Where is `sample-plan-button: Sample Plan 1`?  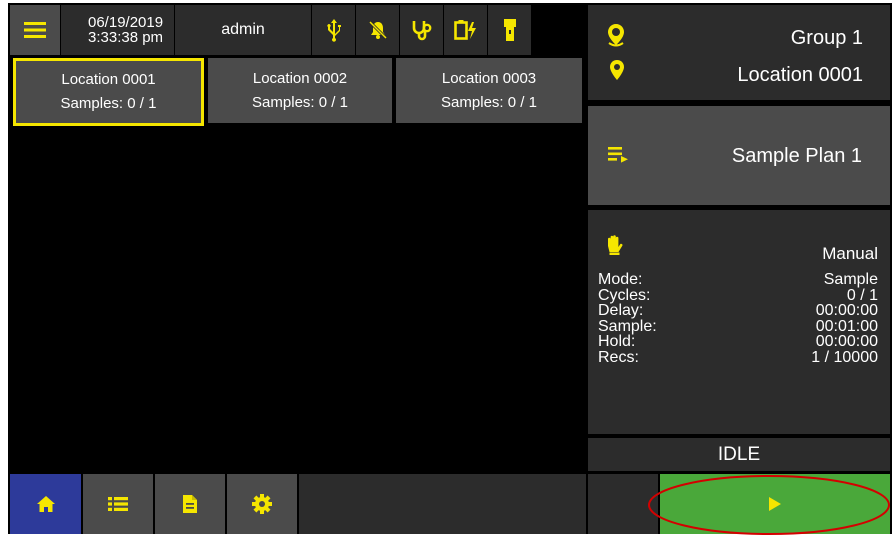
sample-plan-button: Sample Plan 1 is located at coordinates (739, 155).